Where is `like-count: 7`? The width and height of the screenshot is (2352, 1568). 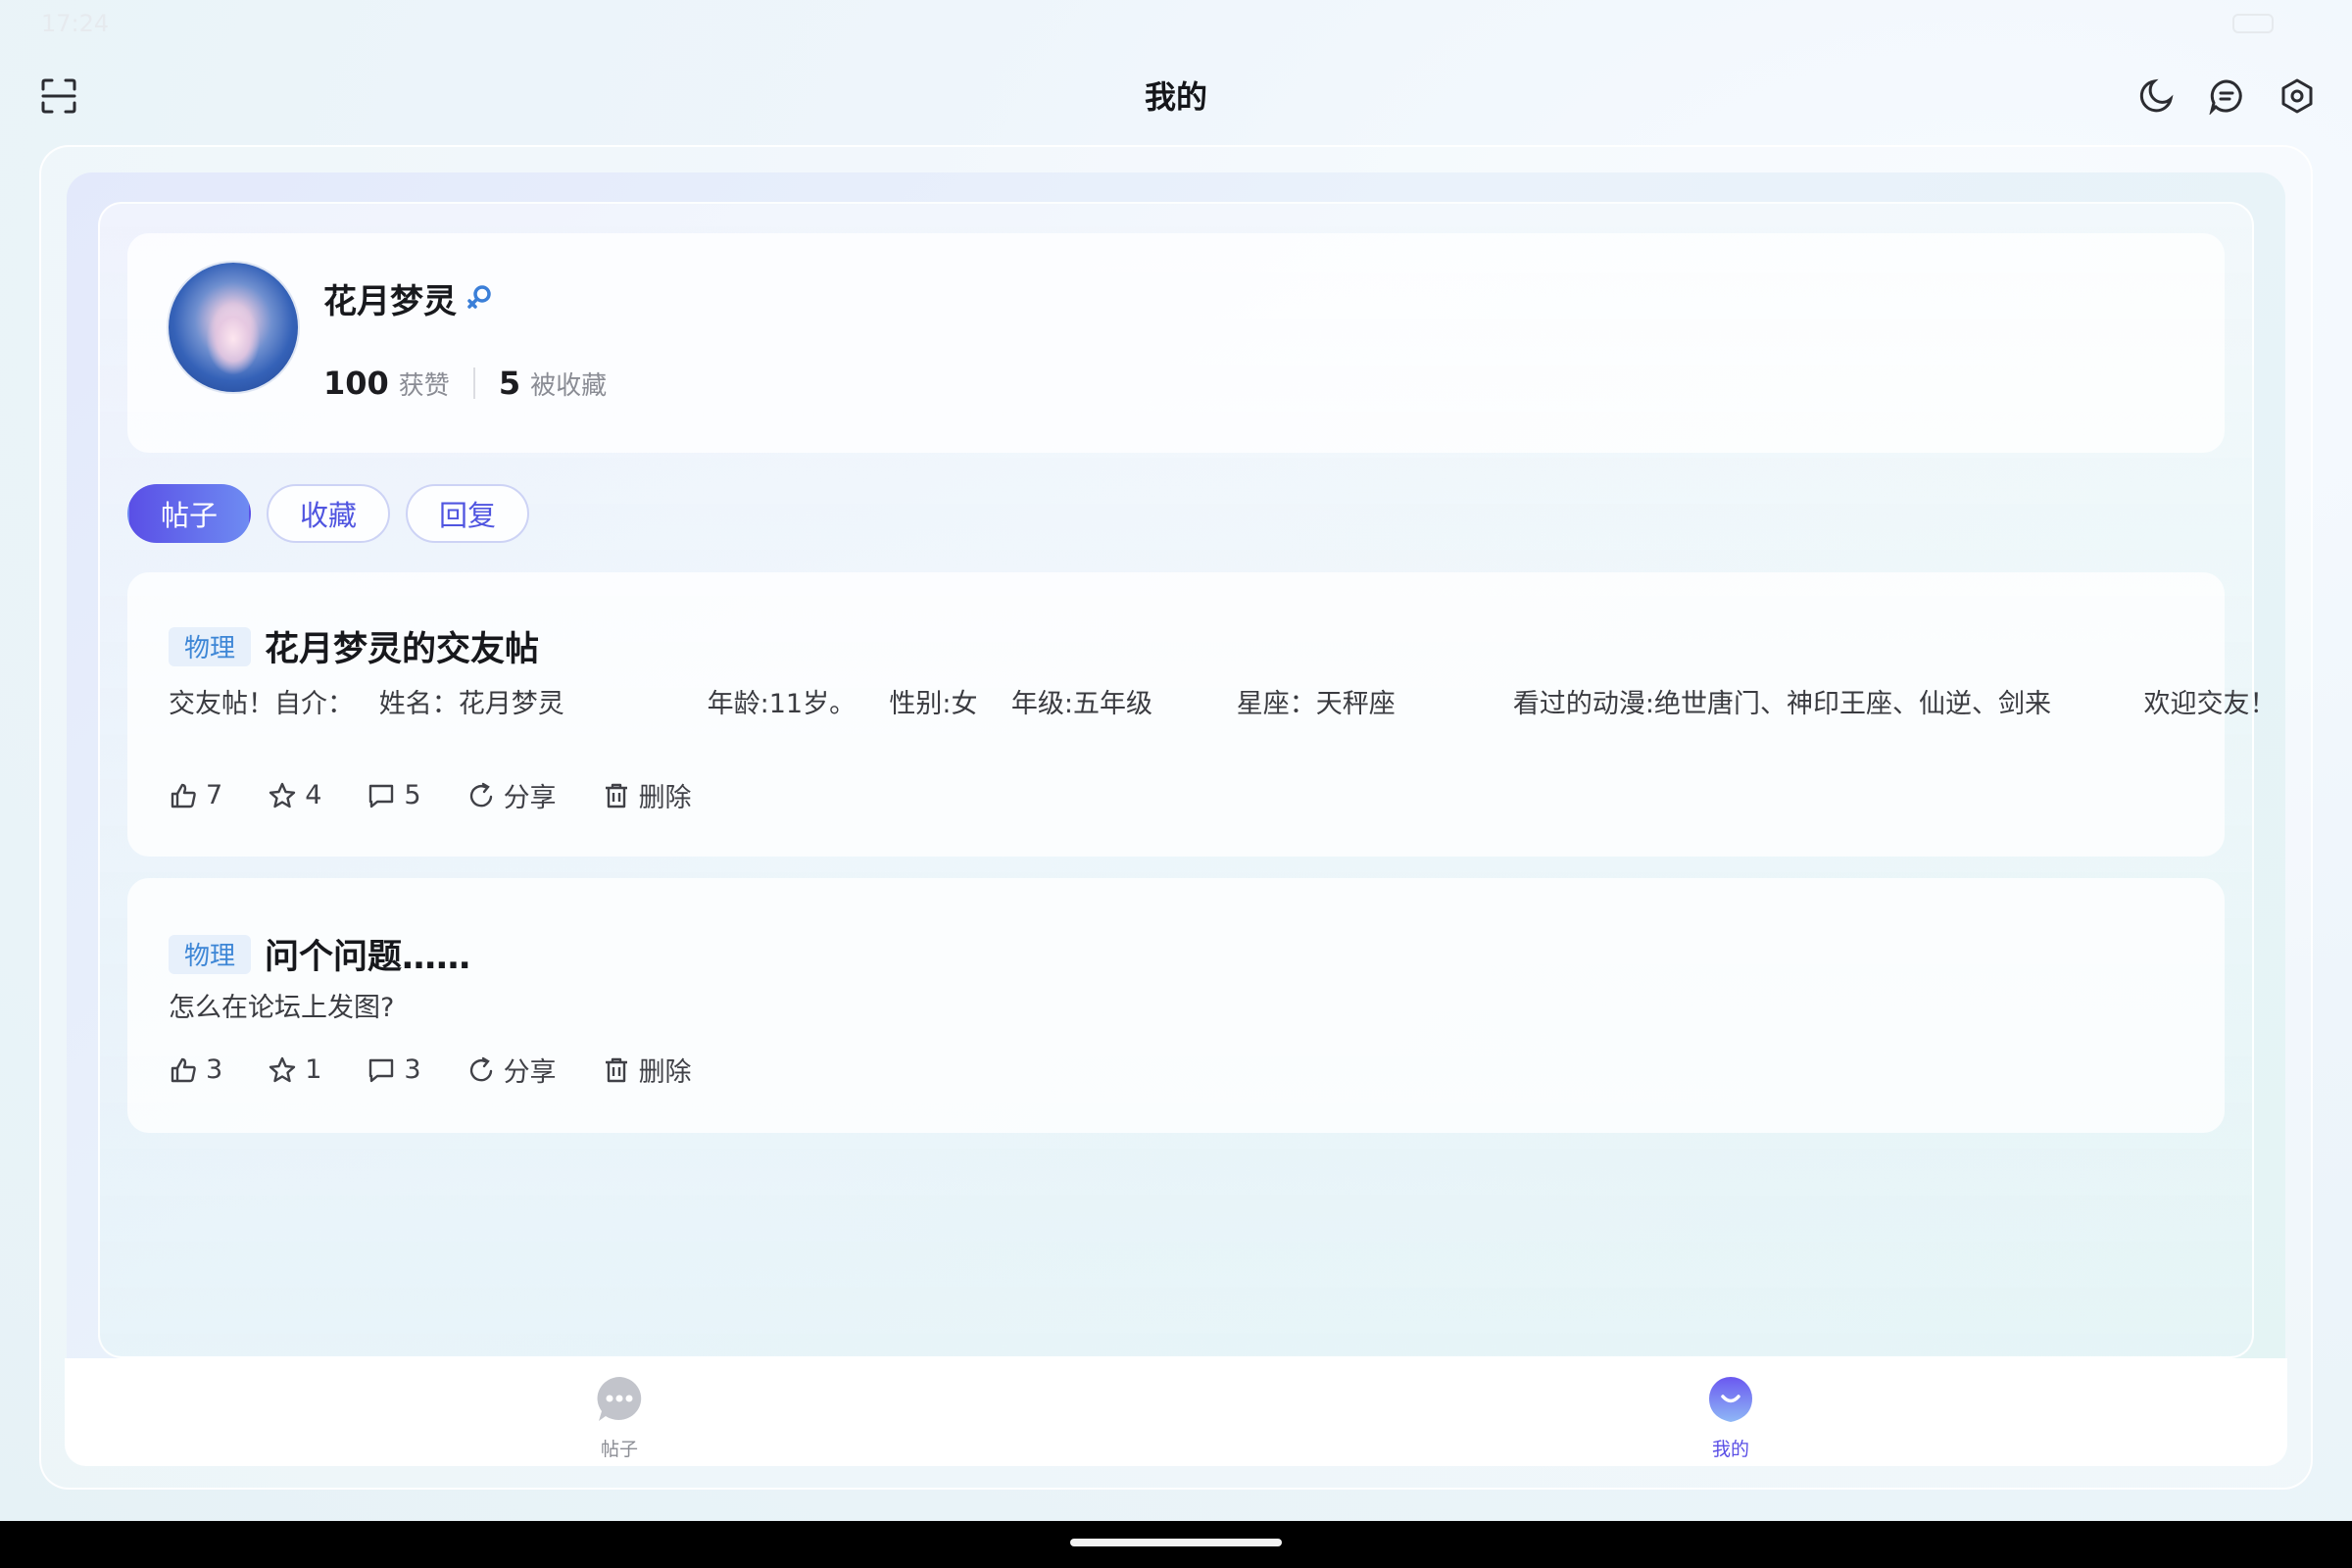
like-count: 7 is located at coordinates (214, 795).